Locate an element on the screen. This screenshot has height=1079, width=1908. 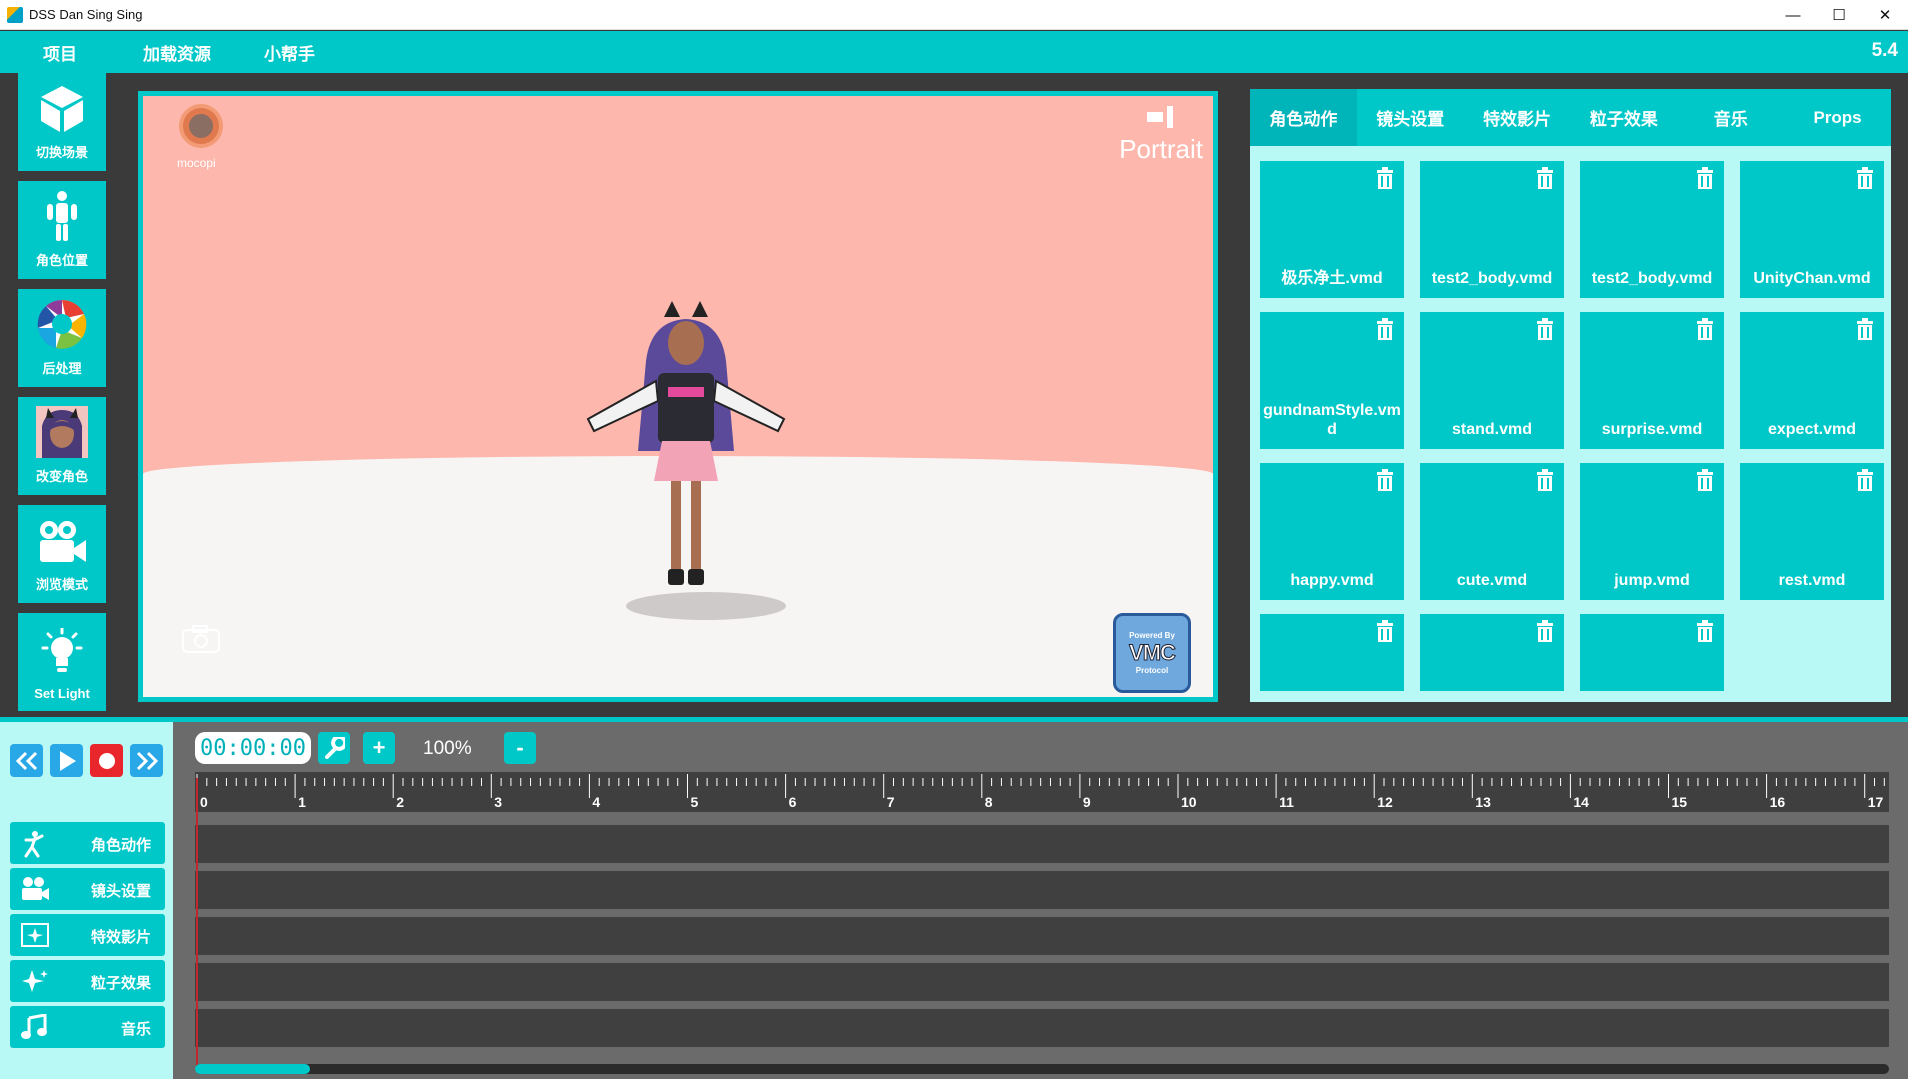
track-music: 音乐 is located at coordinates (87, 1027).